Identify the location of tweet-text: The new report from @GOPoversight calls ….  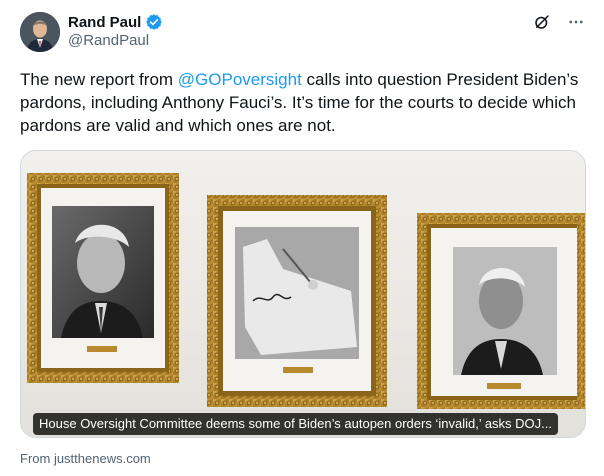
(300, 102).